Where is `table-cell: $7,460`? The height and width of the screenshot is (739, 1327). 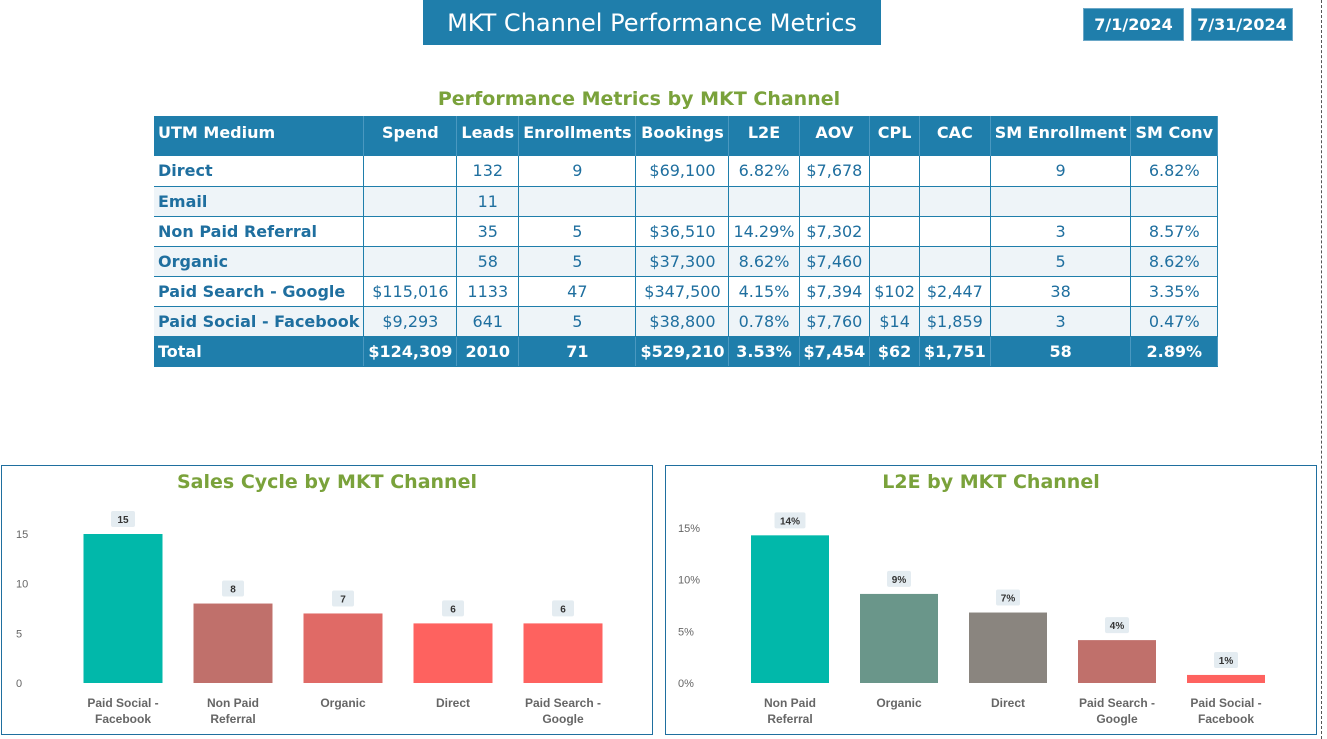 table-cell: $7,460 is located at coordinates (835, 261).